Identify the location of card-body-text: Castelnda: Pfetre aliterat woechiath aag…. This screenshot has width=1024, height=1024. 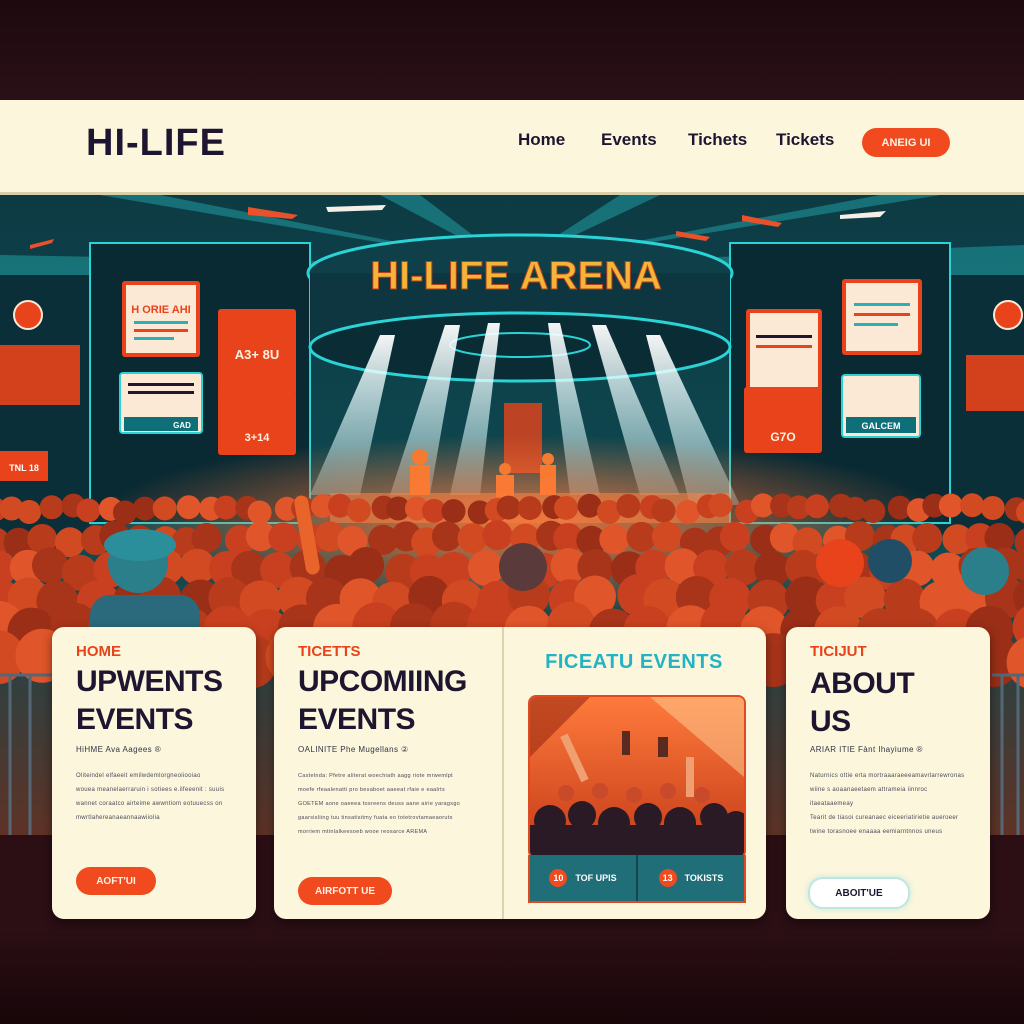
(379, 804).